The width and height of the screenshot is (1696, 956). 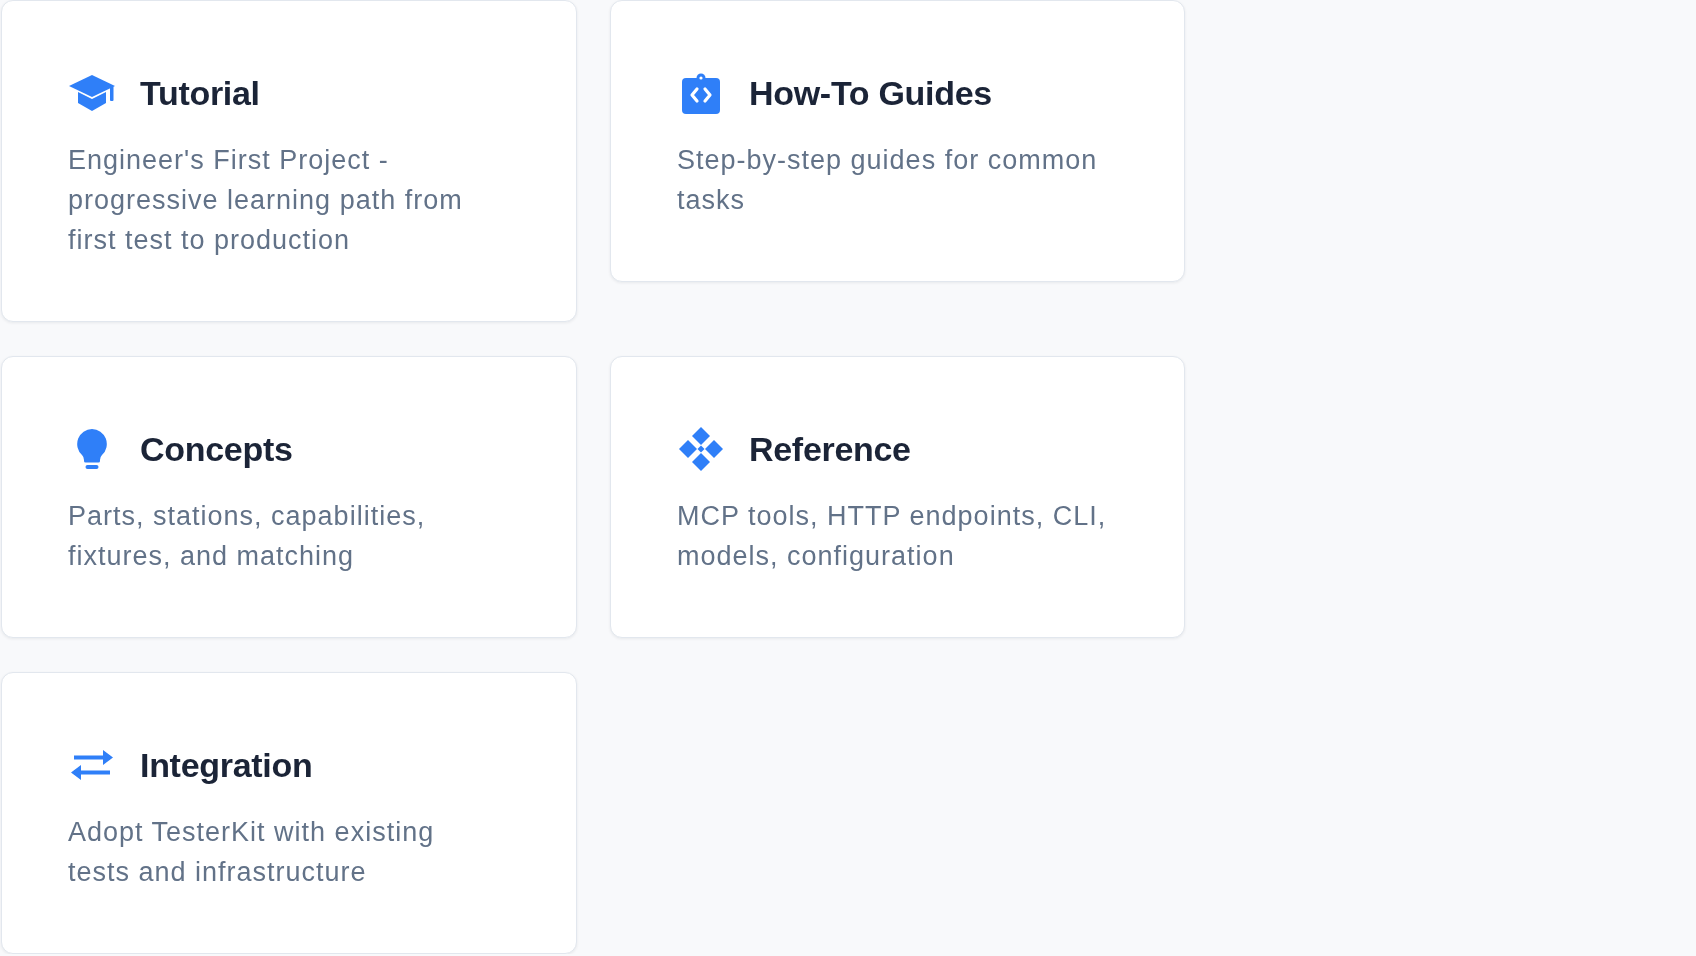 What do you see at coordinates (289, 497) in the screenshot?
I see `doc-card: Concepts Parts, stations, capabilities, fixtures, and matching` at bounding box center [289, 497].